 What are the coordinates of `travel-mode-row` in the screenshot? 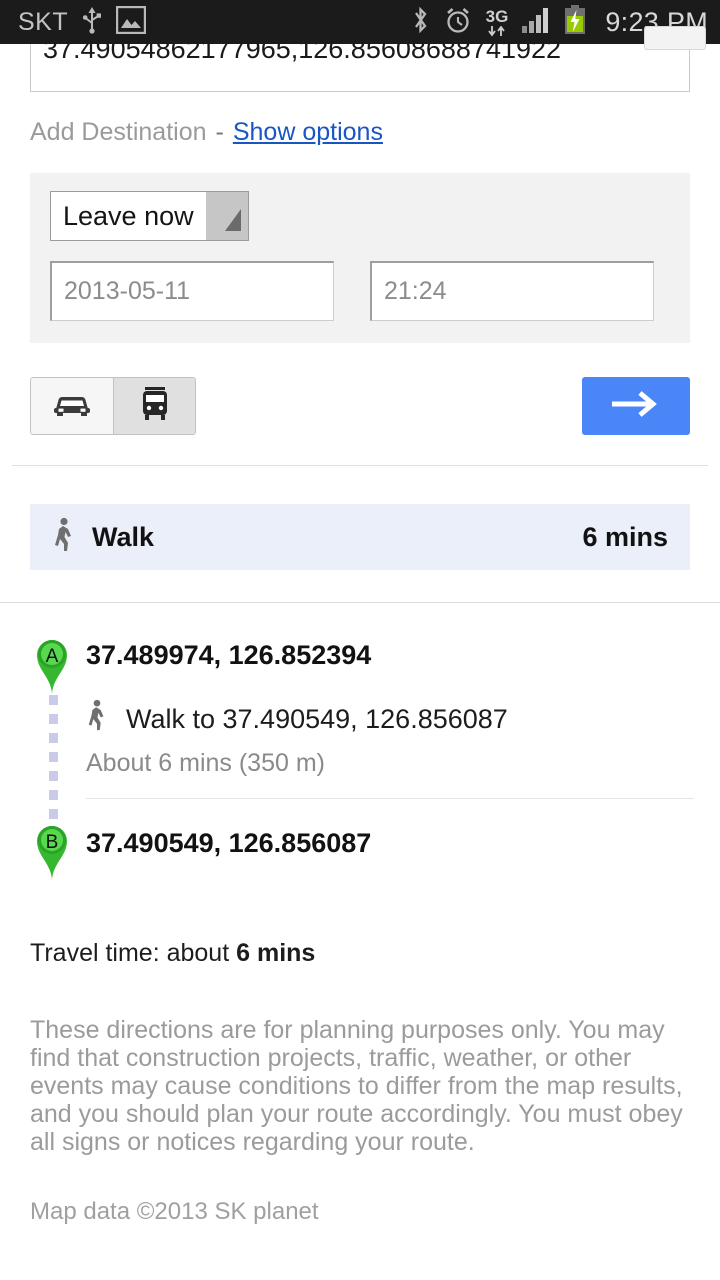 It's located at (360, 406).